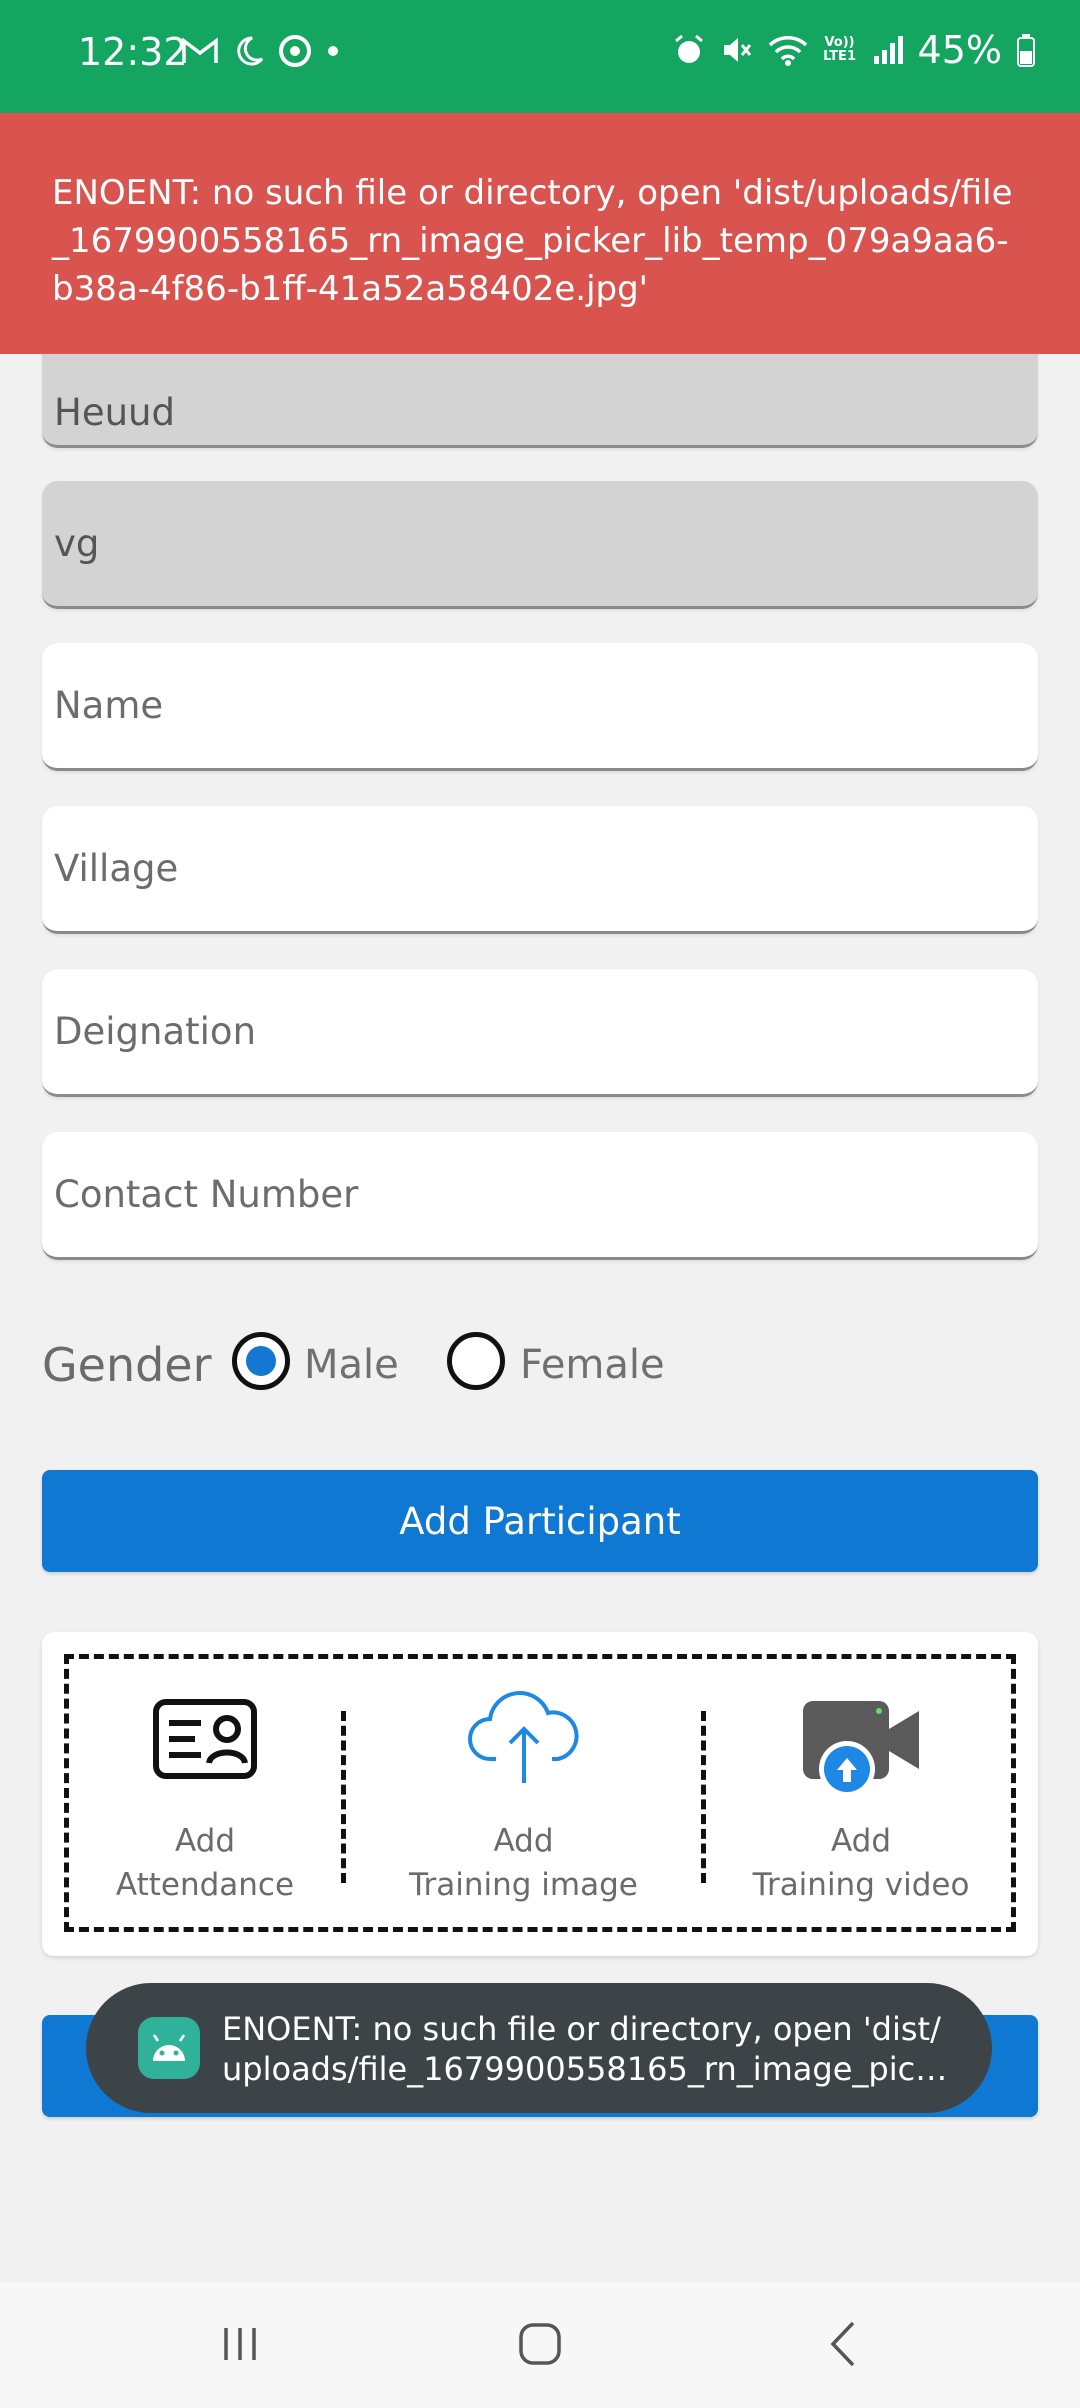 This screenshot has height=2408, width=1080. I want to click on navigation-bar, so click(540, 2345).